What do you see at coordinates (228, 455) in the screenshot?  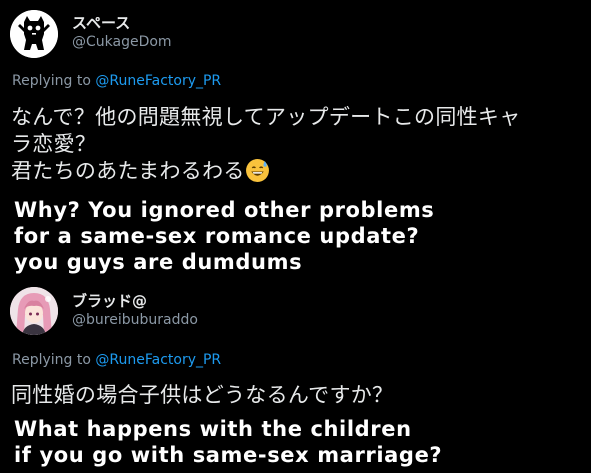 I see `translation-line: if you go with same-sex marriage?` at bounding box center [228, 455].